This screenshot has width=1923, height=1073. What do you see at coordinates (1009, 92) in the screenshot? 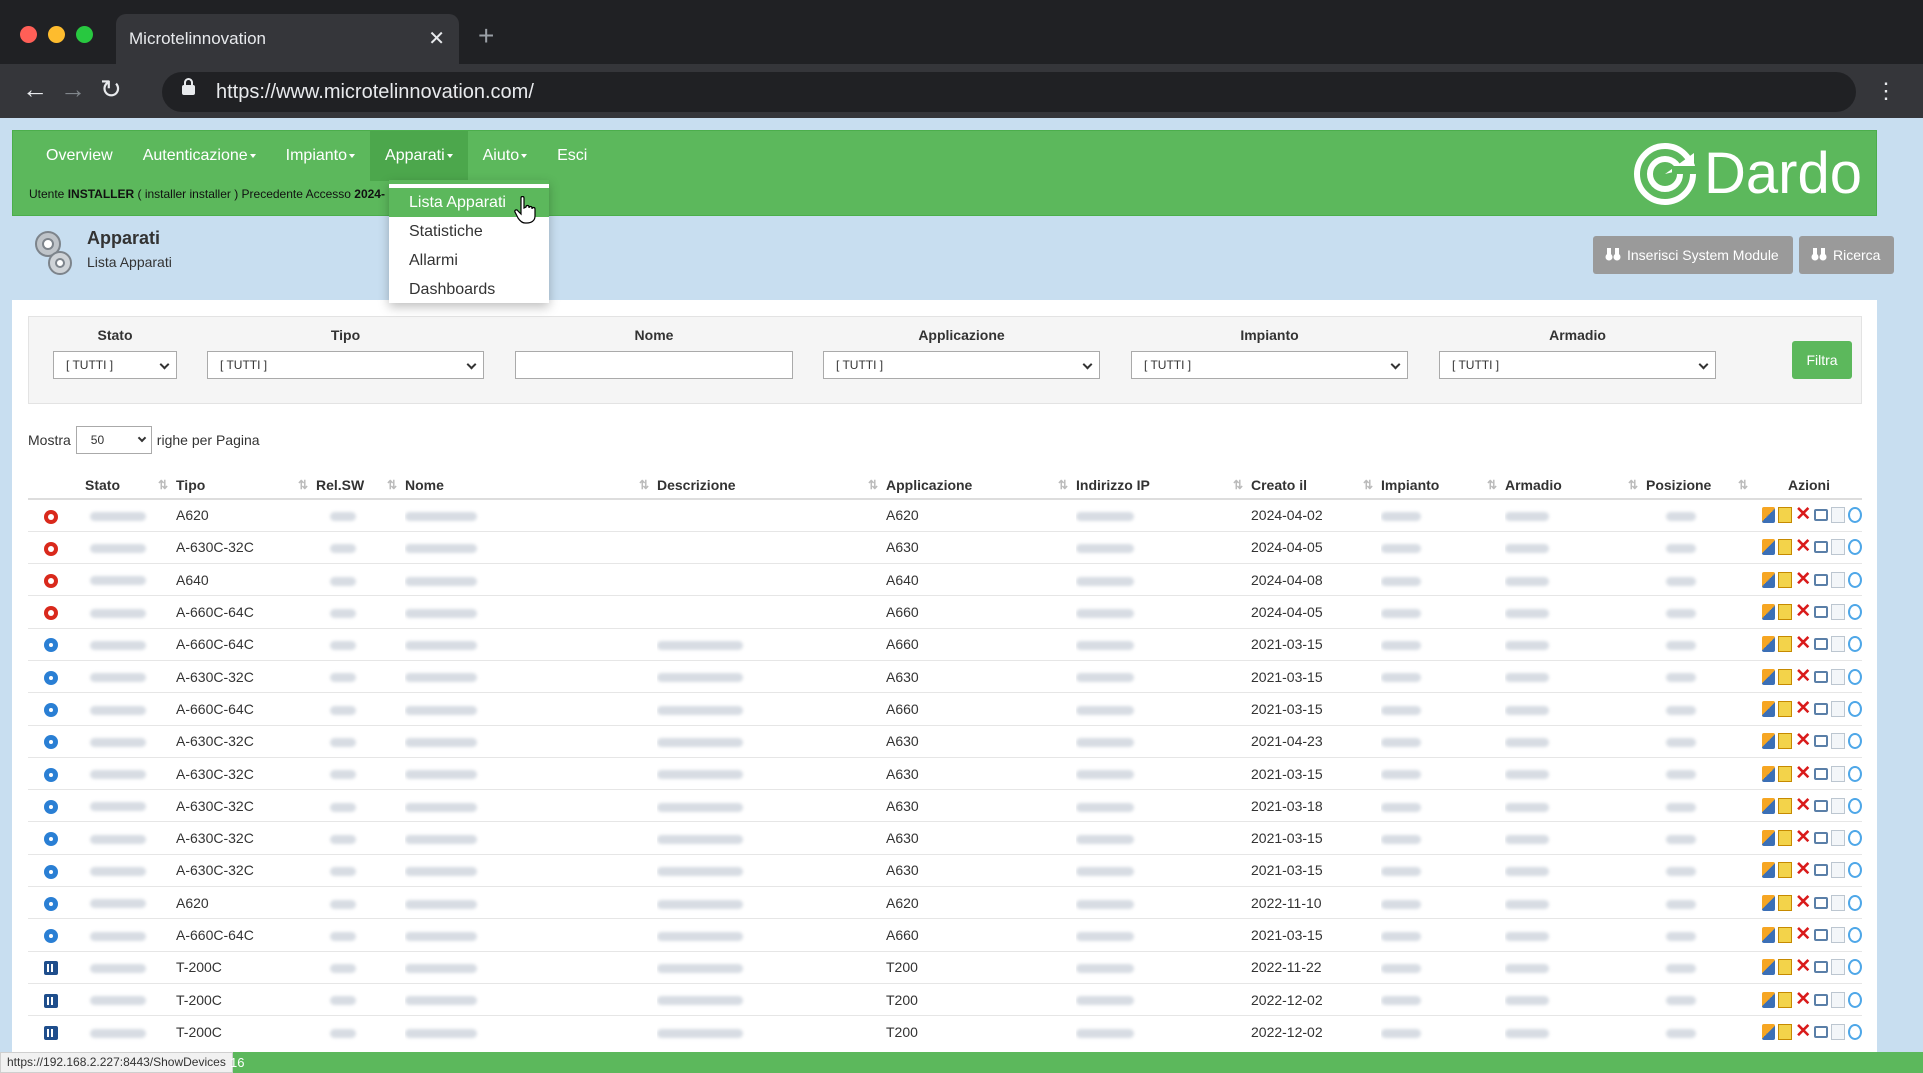
I see `address-bar: https://www.microtelinnovation.com/` at bounding box center [1009, 92].